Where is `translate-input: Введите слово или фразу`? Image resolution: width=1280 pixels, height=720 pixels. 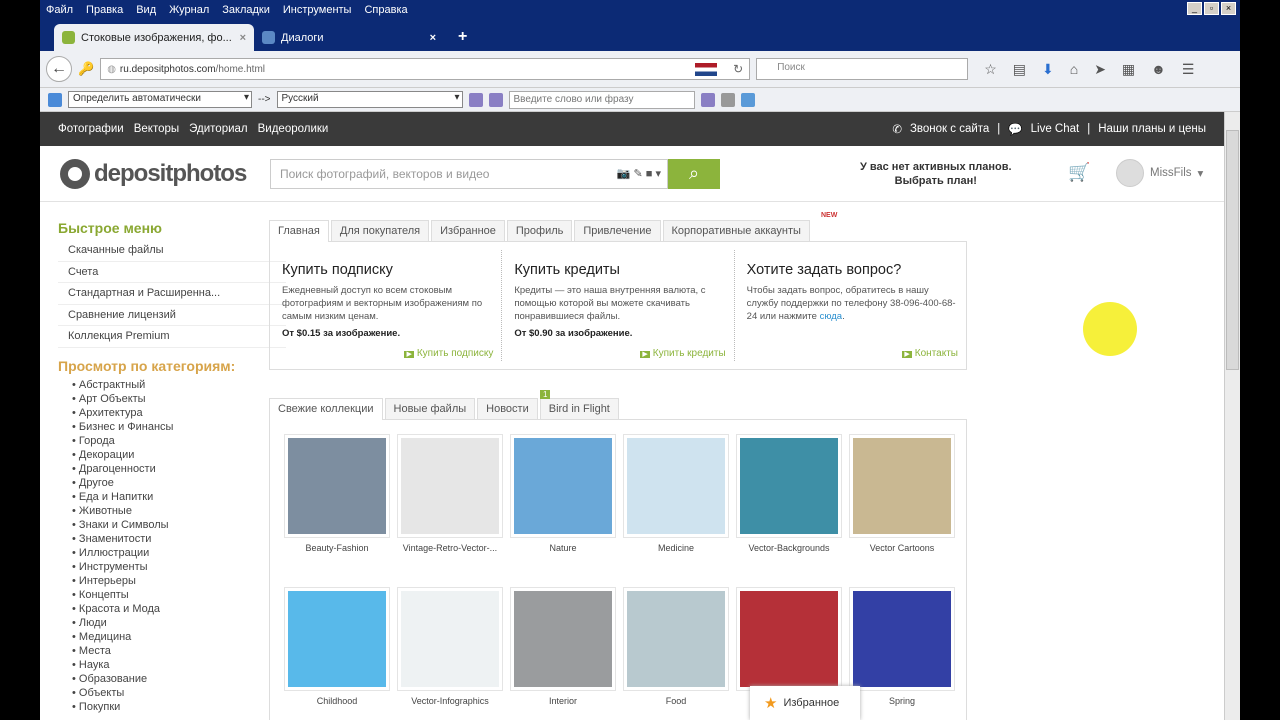
translate-input: Введите слово или фразу is located at coordinates (601, 99).